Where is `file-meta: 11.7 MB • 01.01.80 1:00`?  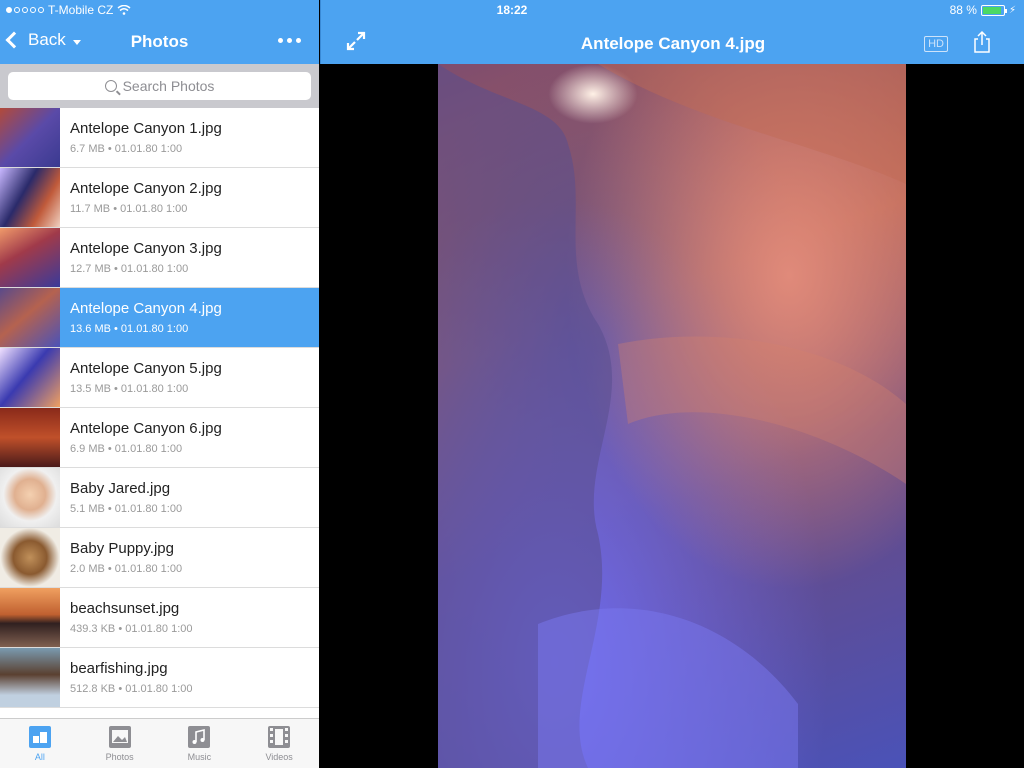
file-meta: 11.7 MB • 01.01.80 1:00 is located at coordinates (129, 209).